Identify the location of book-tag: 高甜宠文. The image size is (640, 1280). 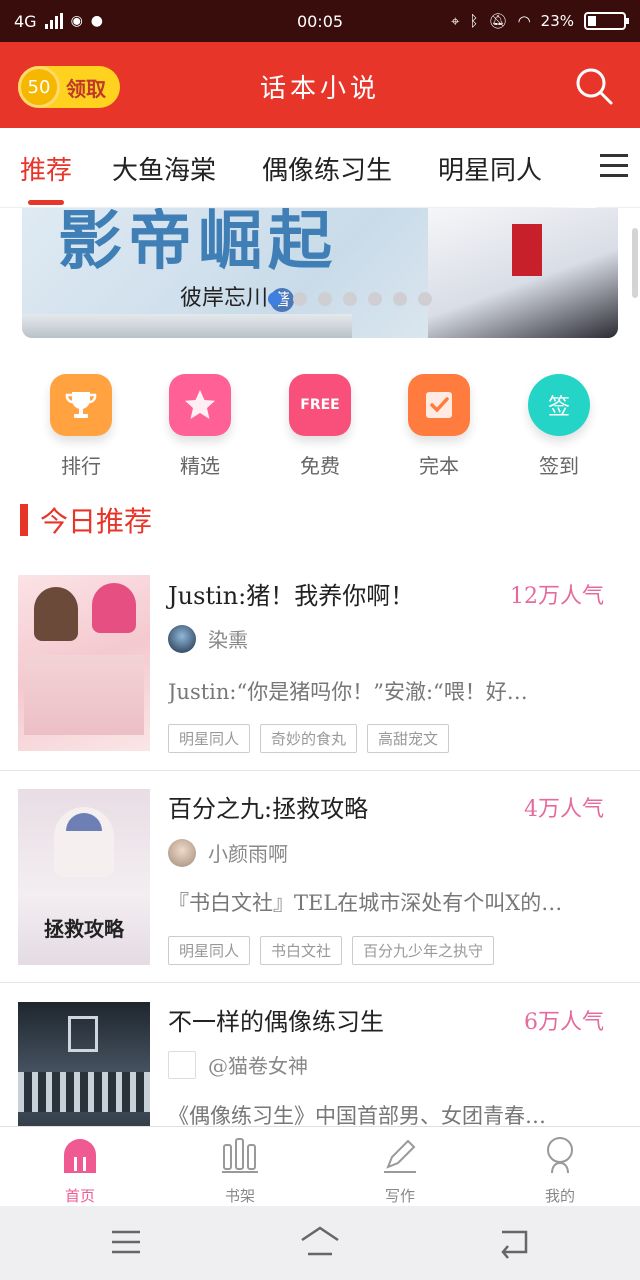
(408, 738).